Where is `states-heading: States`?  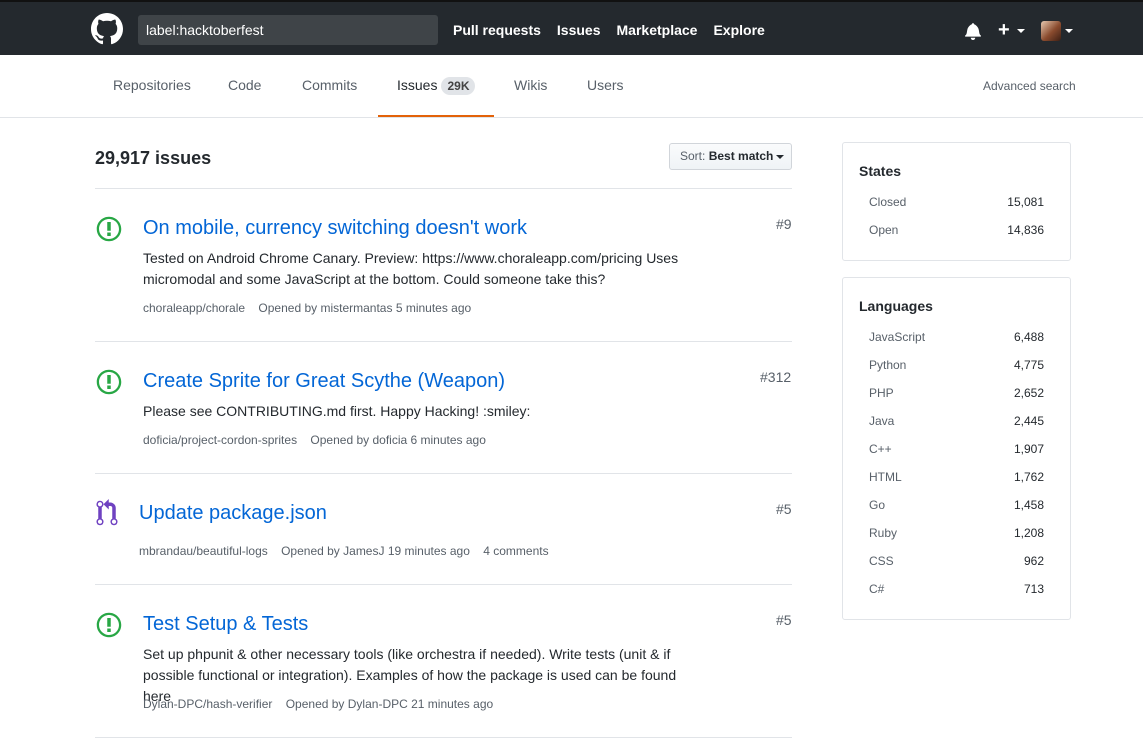
states-heading: States is located at coordinates (880, 171).